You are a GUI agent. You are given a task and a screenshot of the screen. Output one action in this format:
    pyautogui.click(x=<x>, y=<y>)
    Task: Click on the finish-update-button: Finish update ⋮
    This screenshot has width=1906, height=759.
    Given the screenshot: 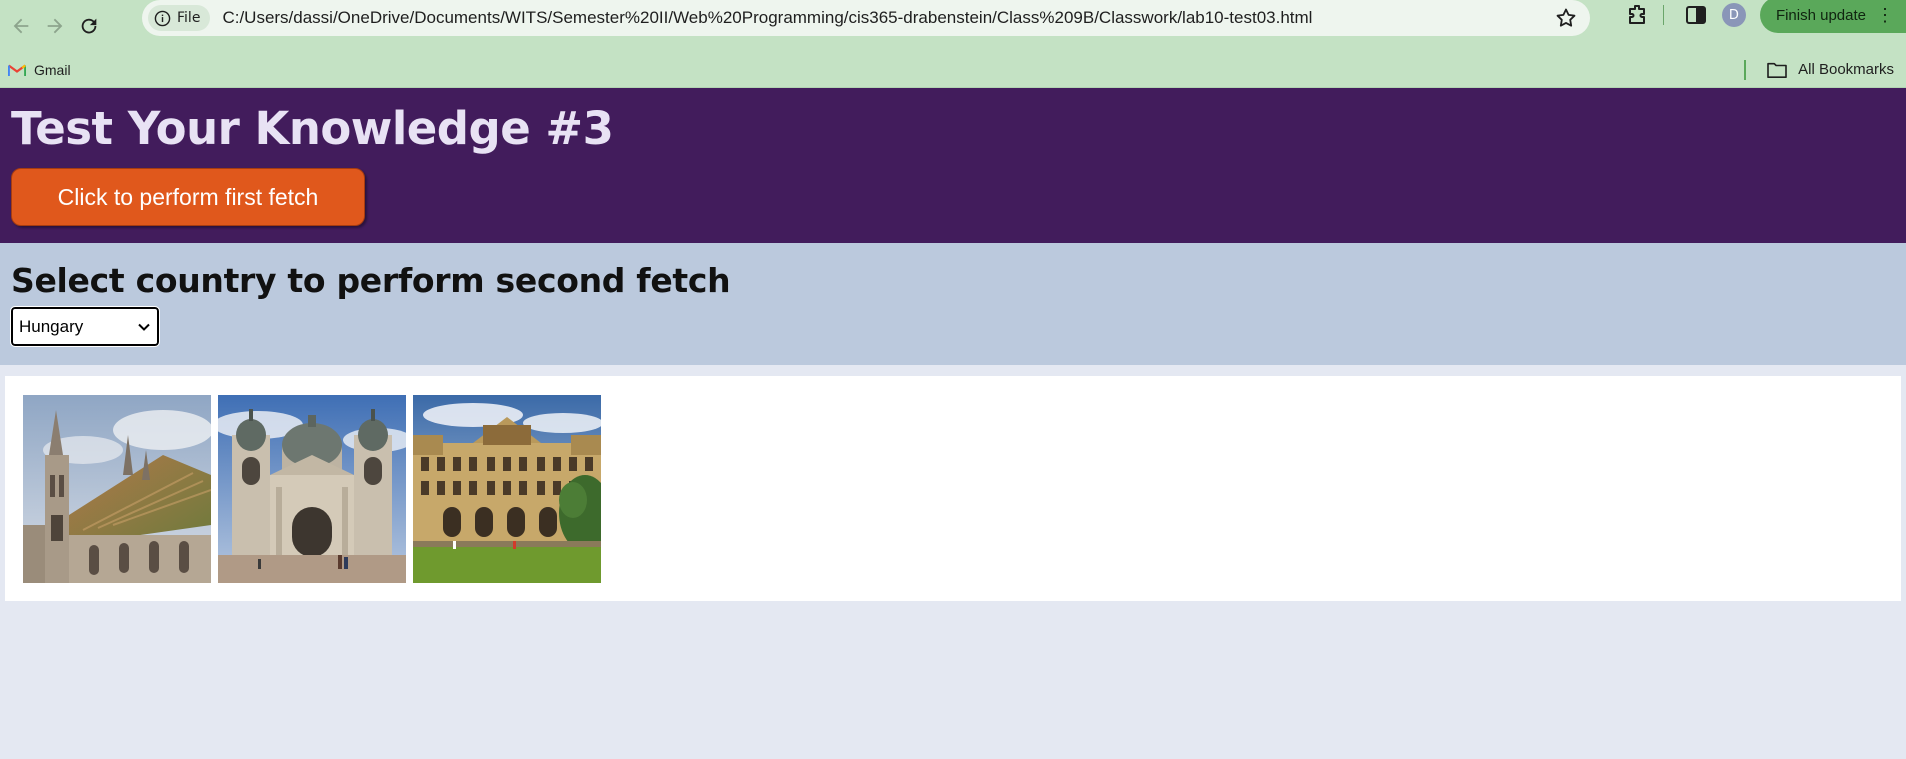 What is the action you would take?
    pyautogui.click(x=1832, y=16)
    